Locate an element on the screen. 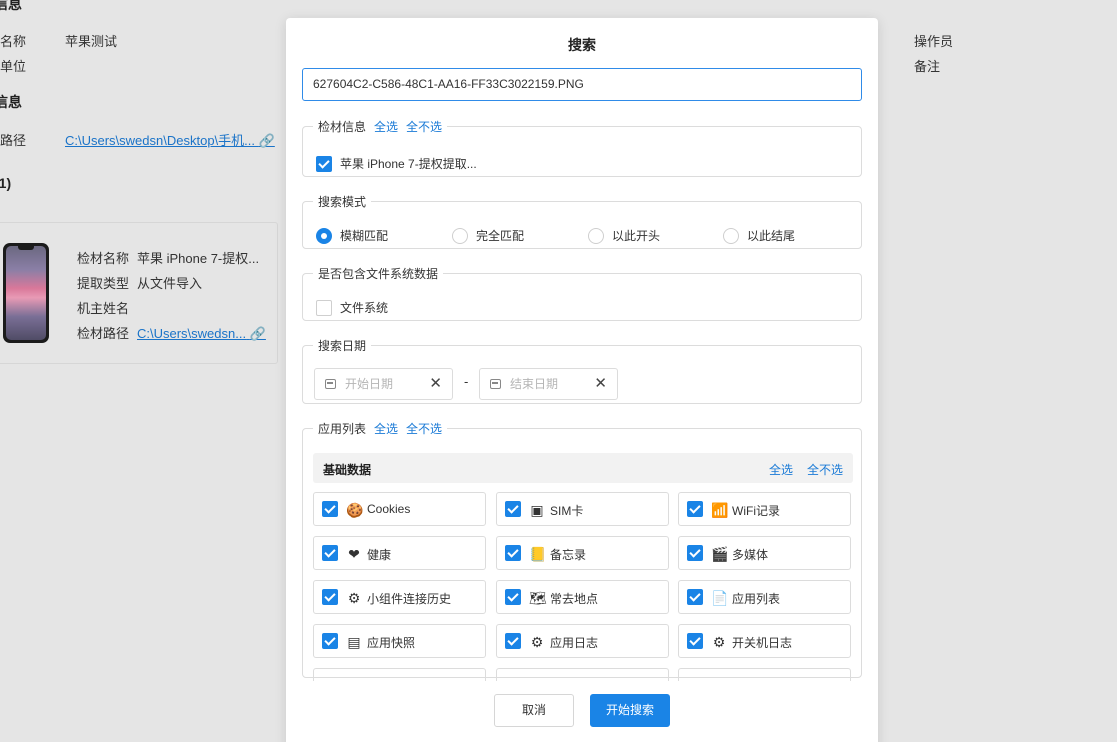 This screenshot has width=1117, height=742. app-icon: 📶 is located at coordinates (720, 510).